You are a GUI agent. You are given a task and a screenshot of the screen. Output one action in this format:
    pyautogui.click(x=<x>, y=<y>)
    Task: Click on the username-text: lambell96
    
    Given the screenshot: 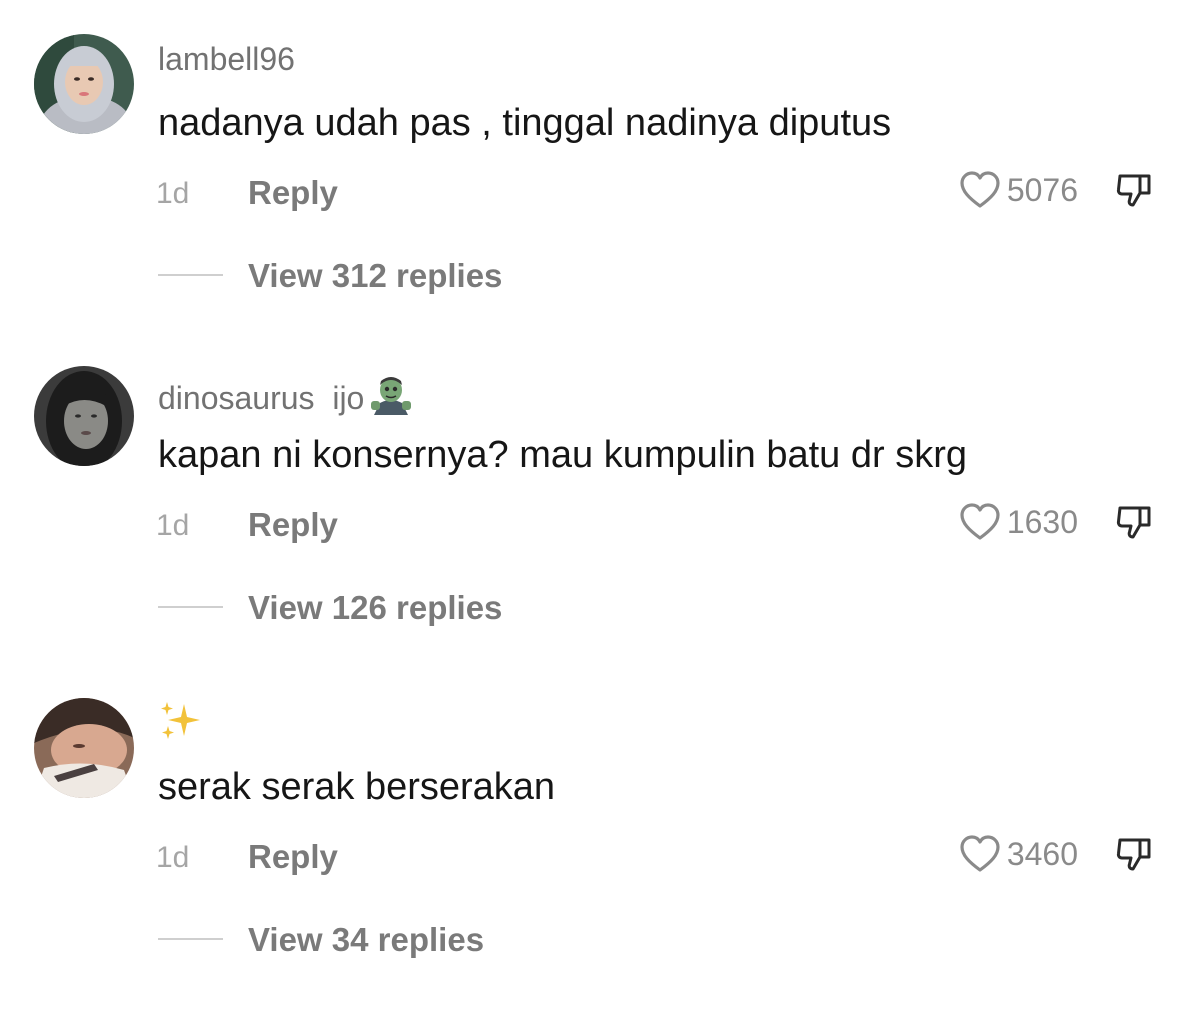 What is the action you would take?
    pyautogui.click(x=226, y=59)
    